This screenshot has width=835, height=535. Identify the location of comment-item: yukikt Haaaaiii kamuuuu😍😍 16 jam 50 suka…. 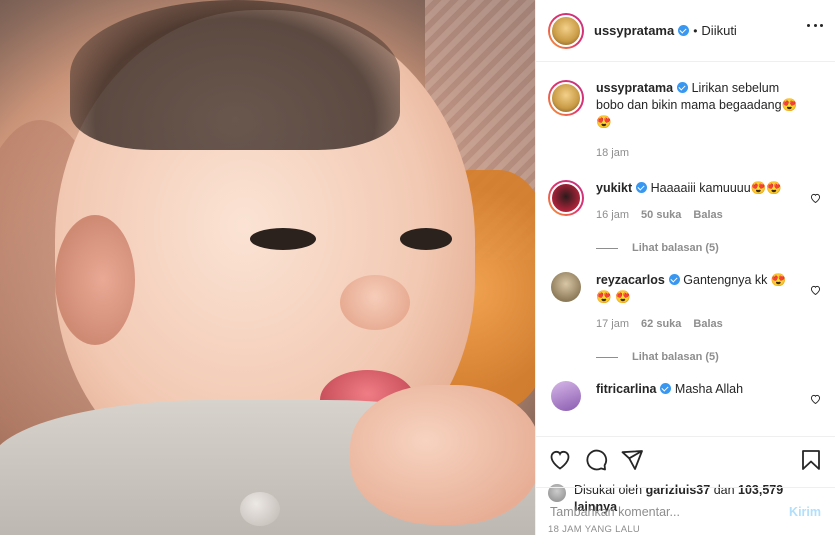
(685, 202).